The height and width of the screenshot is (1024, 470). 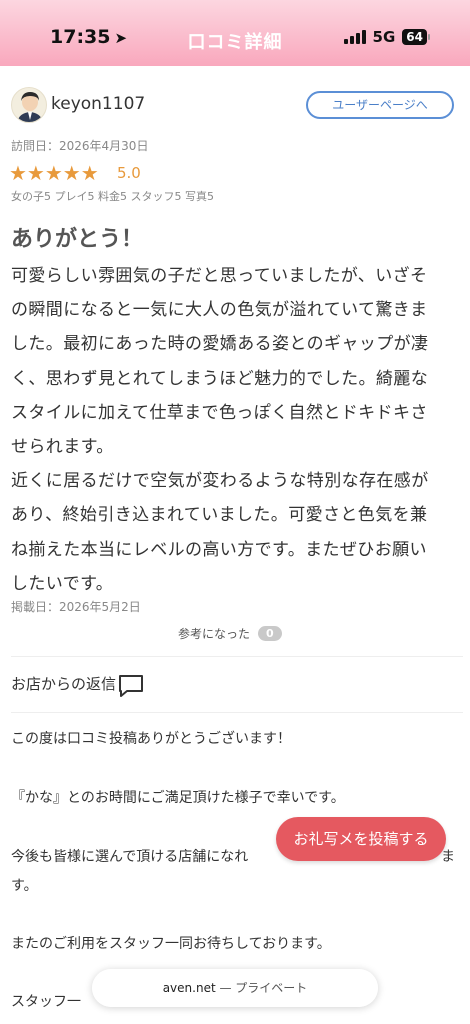 I want to click on helpful-count: 0, so click(x=270, y=633).